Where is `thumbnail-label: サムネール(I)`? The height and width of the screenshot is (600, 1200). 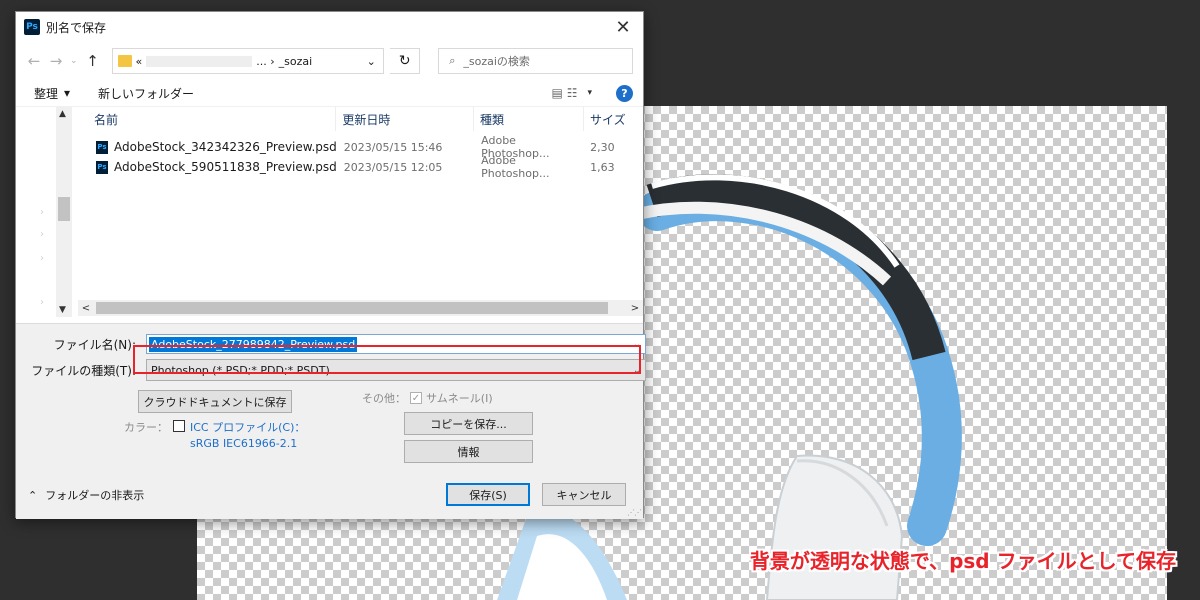 thumbnail-label: サムネール(I) is located at coordinates (459, 398).